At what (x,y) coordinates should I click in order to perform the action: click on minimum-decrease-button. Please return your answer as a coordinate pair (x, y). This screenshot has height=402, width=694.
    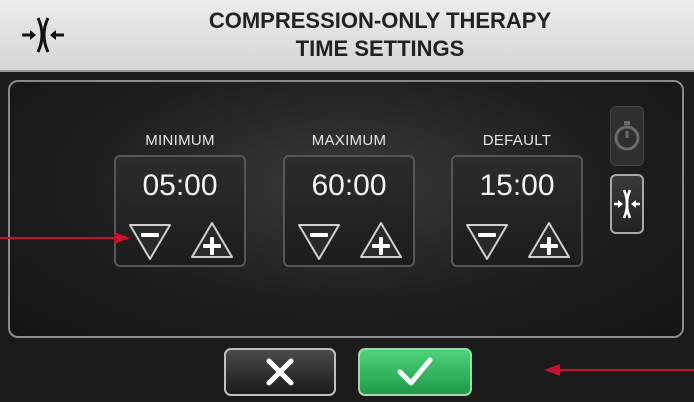
    Looking at the image, I should click on (150, 241).